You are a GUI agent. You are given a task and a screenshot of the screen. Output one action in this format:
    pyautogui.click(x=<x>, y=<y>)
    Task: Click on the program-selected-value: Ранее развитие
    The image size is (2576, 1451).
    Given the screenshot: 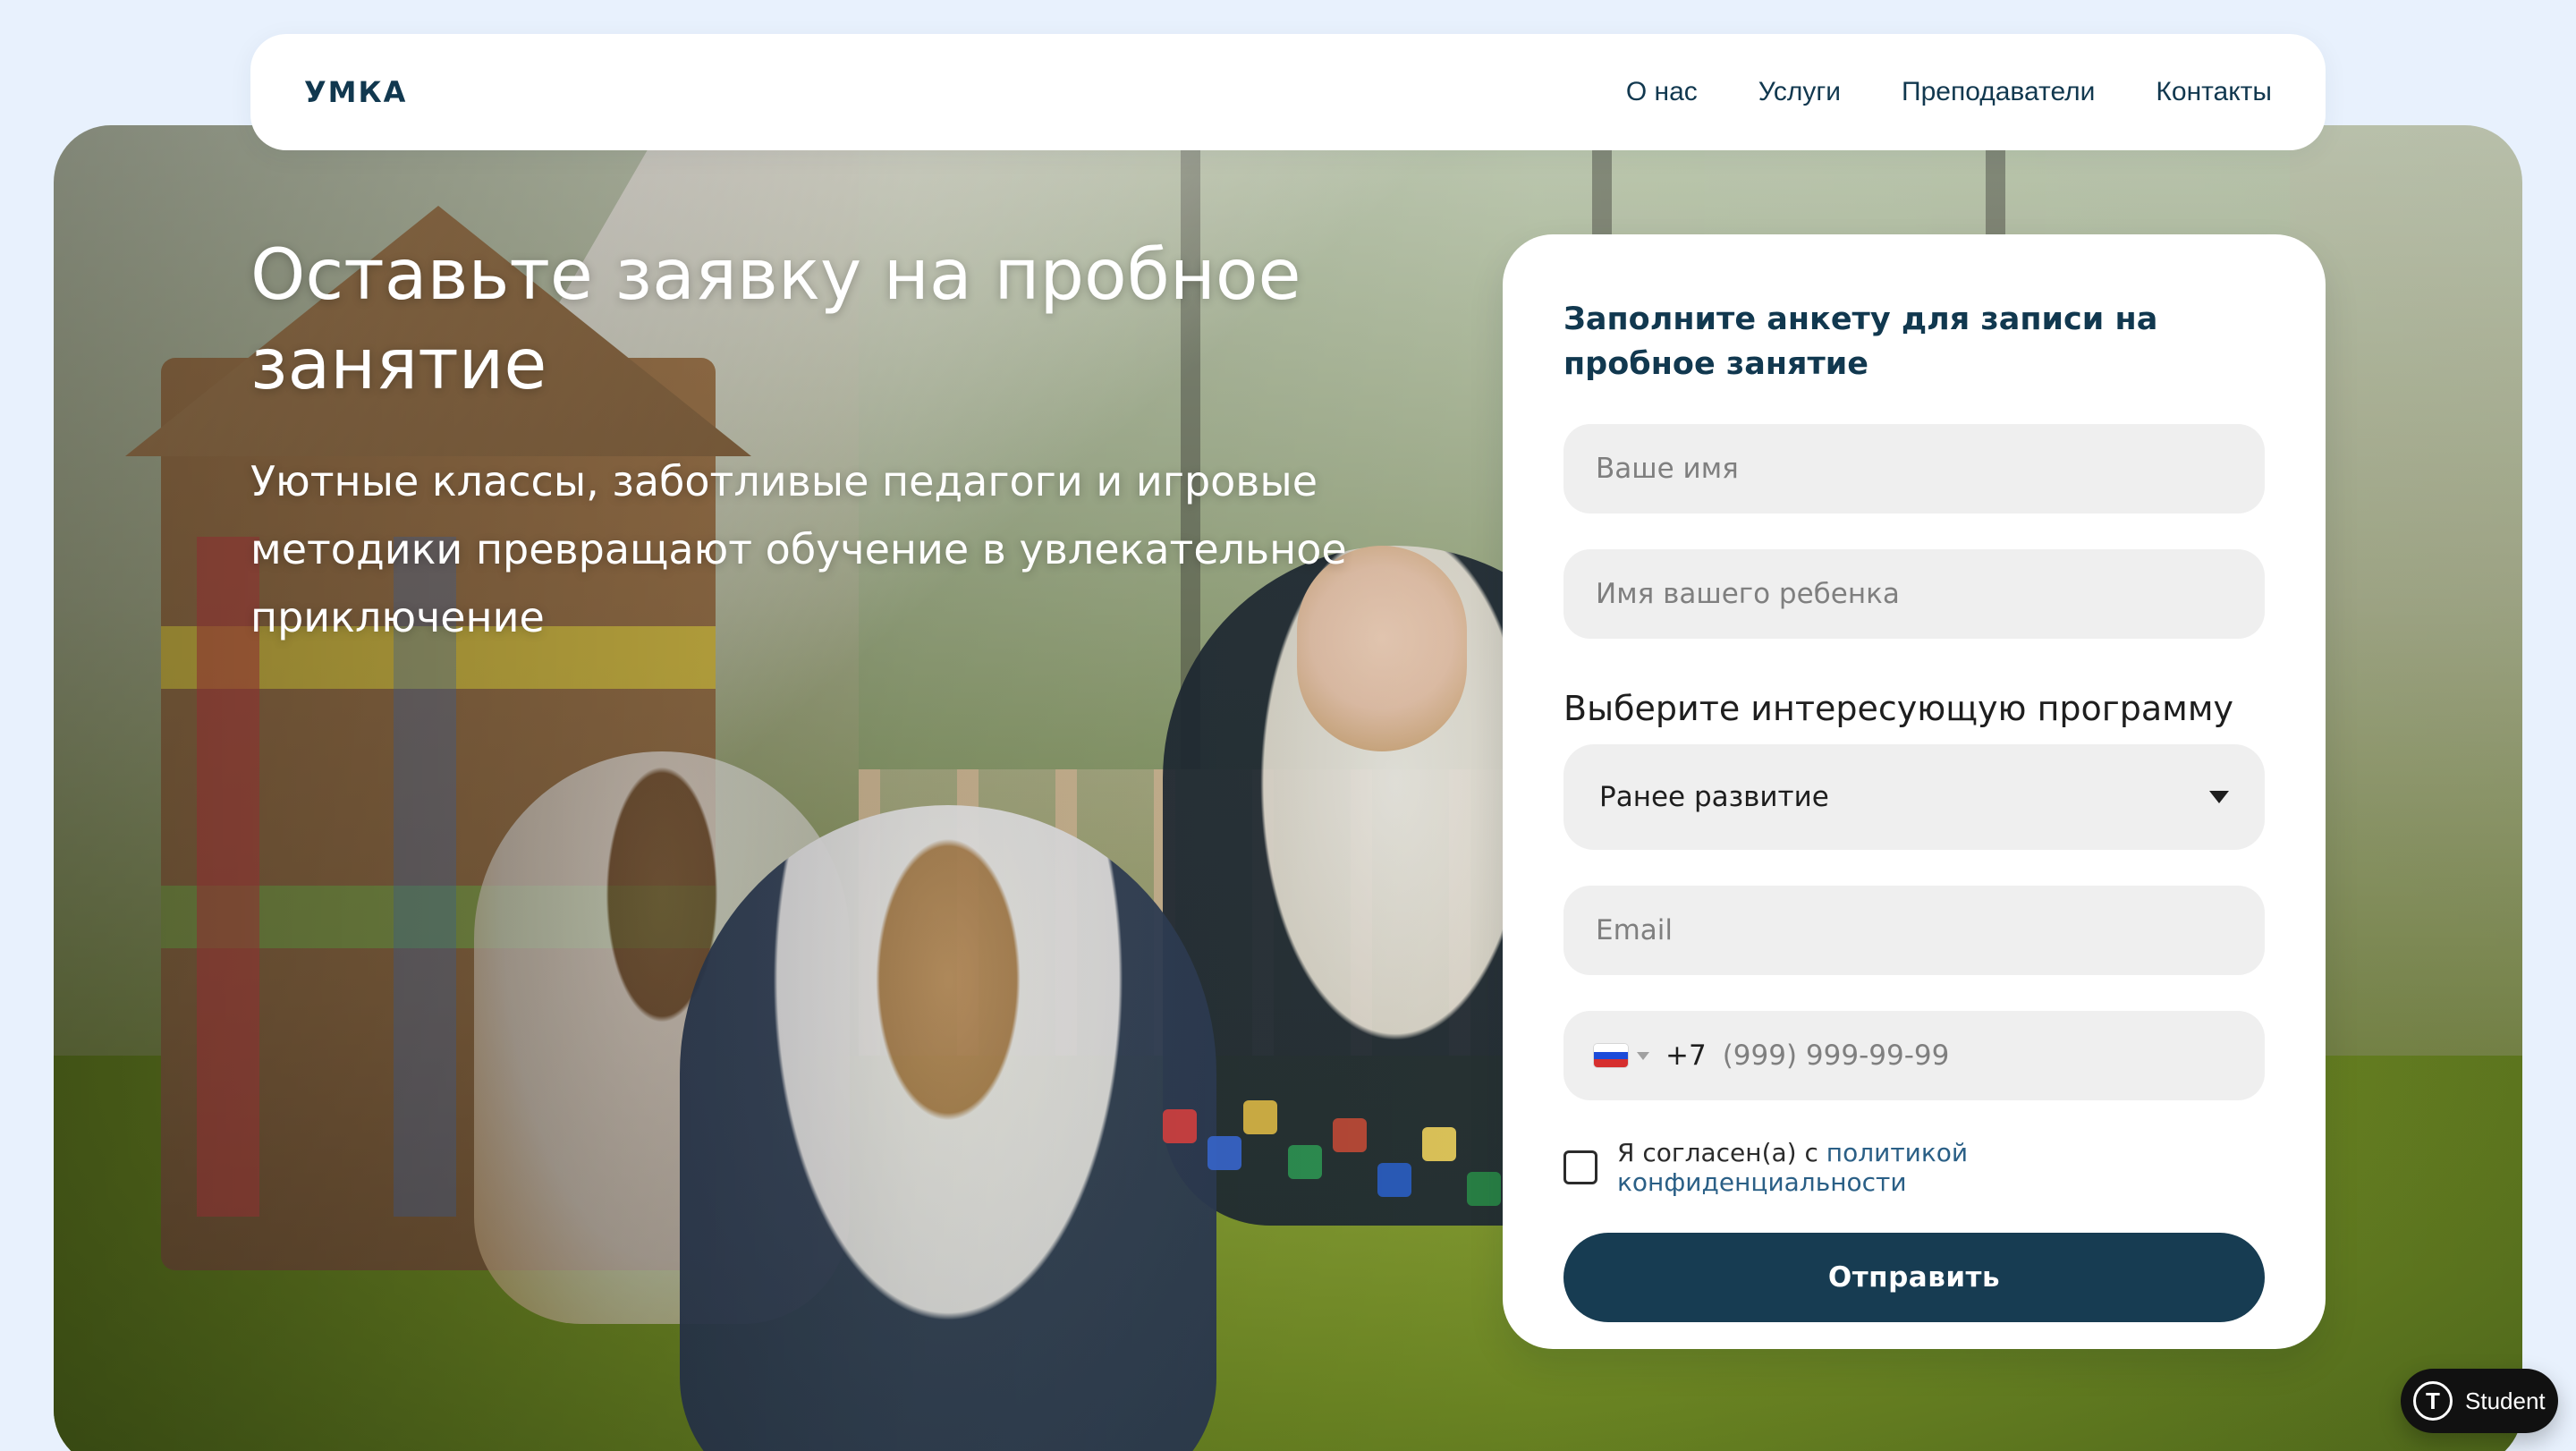 What is the action you would take?
    pyautogui.click(x=1714, y=797)
    